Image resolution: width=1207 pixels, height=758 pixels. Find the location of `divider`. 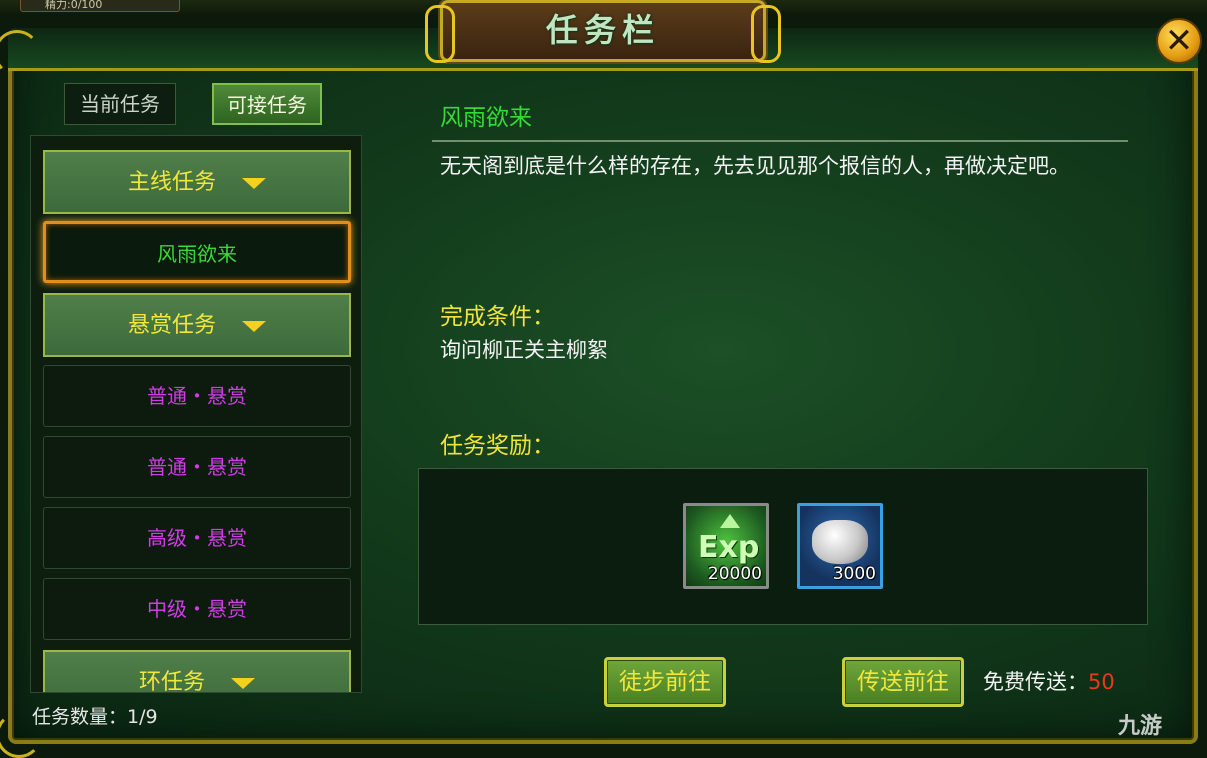

divider is located at coordinates (780, 141).